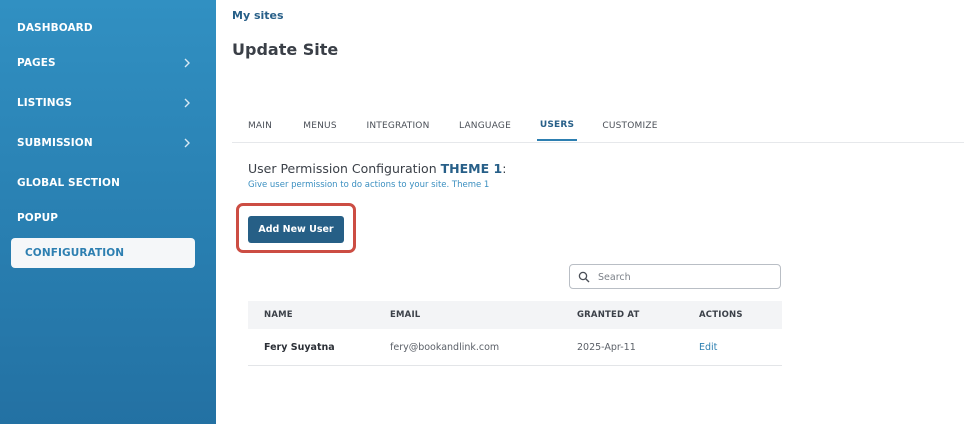  Describe the element at coordinates (278, 315) in the screenshot. I see `column-header-name: NAME` at that location.